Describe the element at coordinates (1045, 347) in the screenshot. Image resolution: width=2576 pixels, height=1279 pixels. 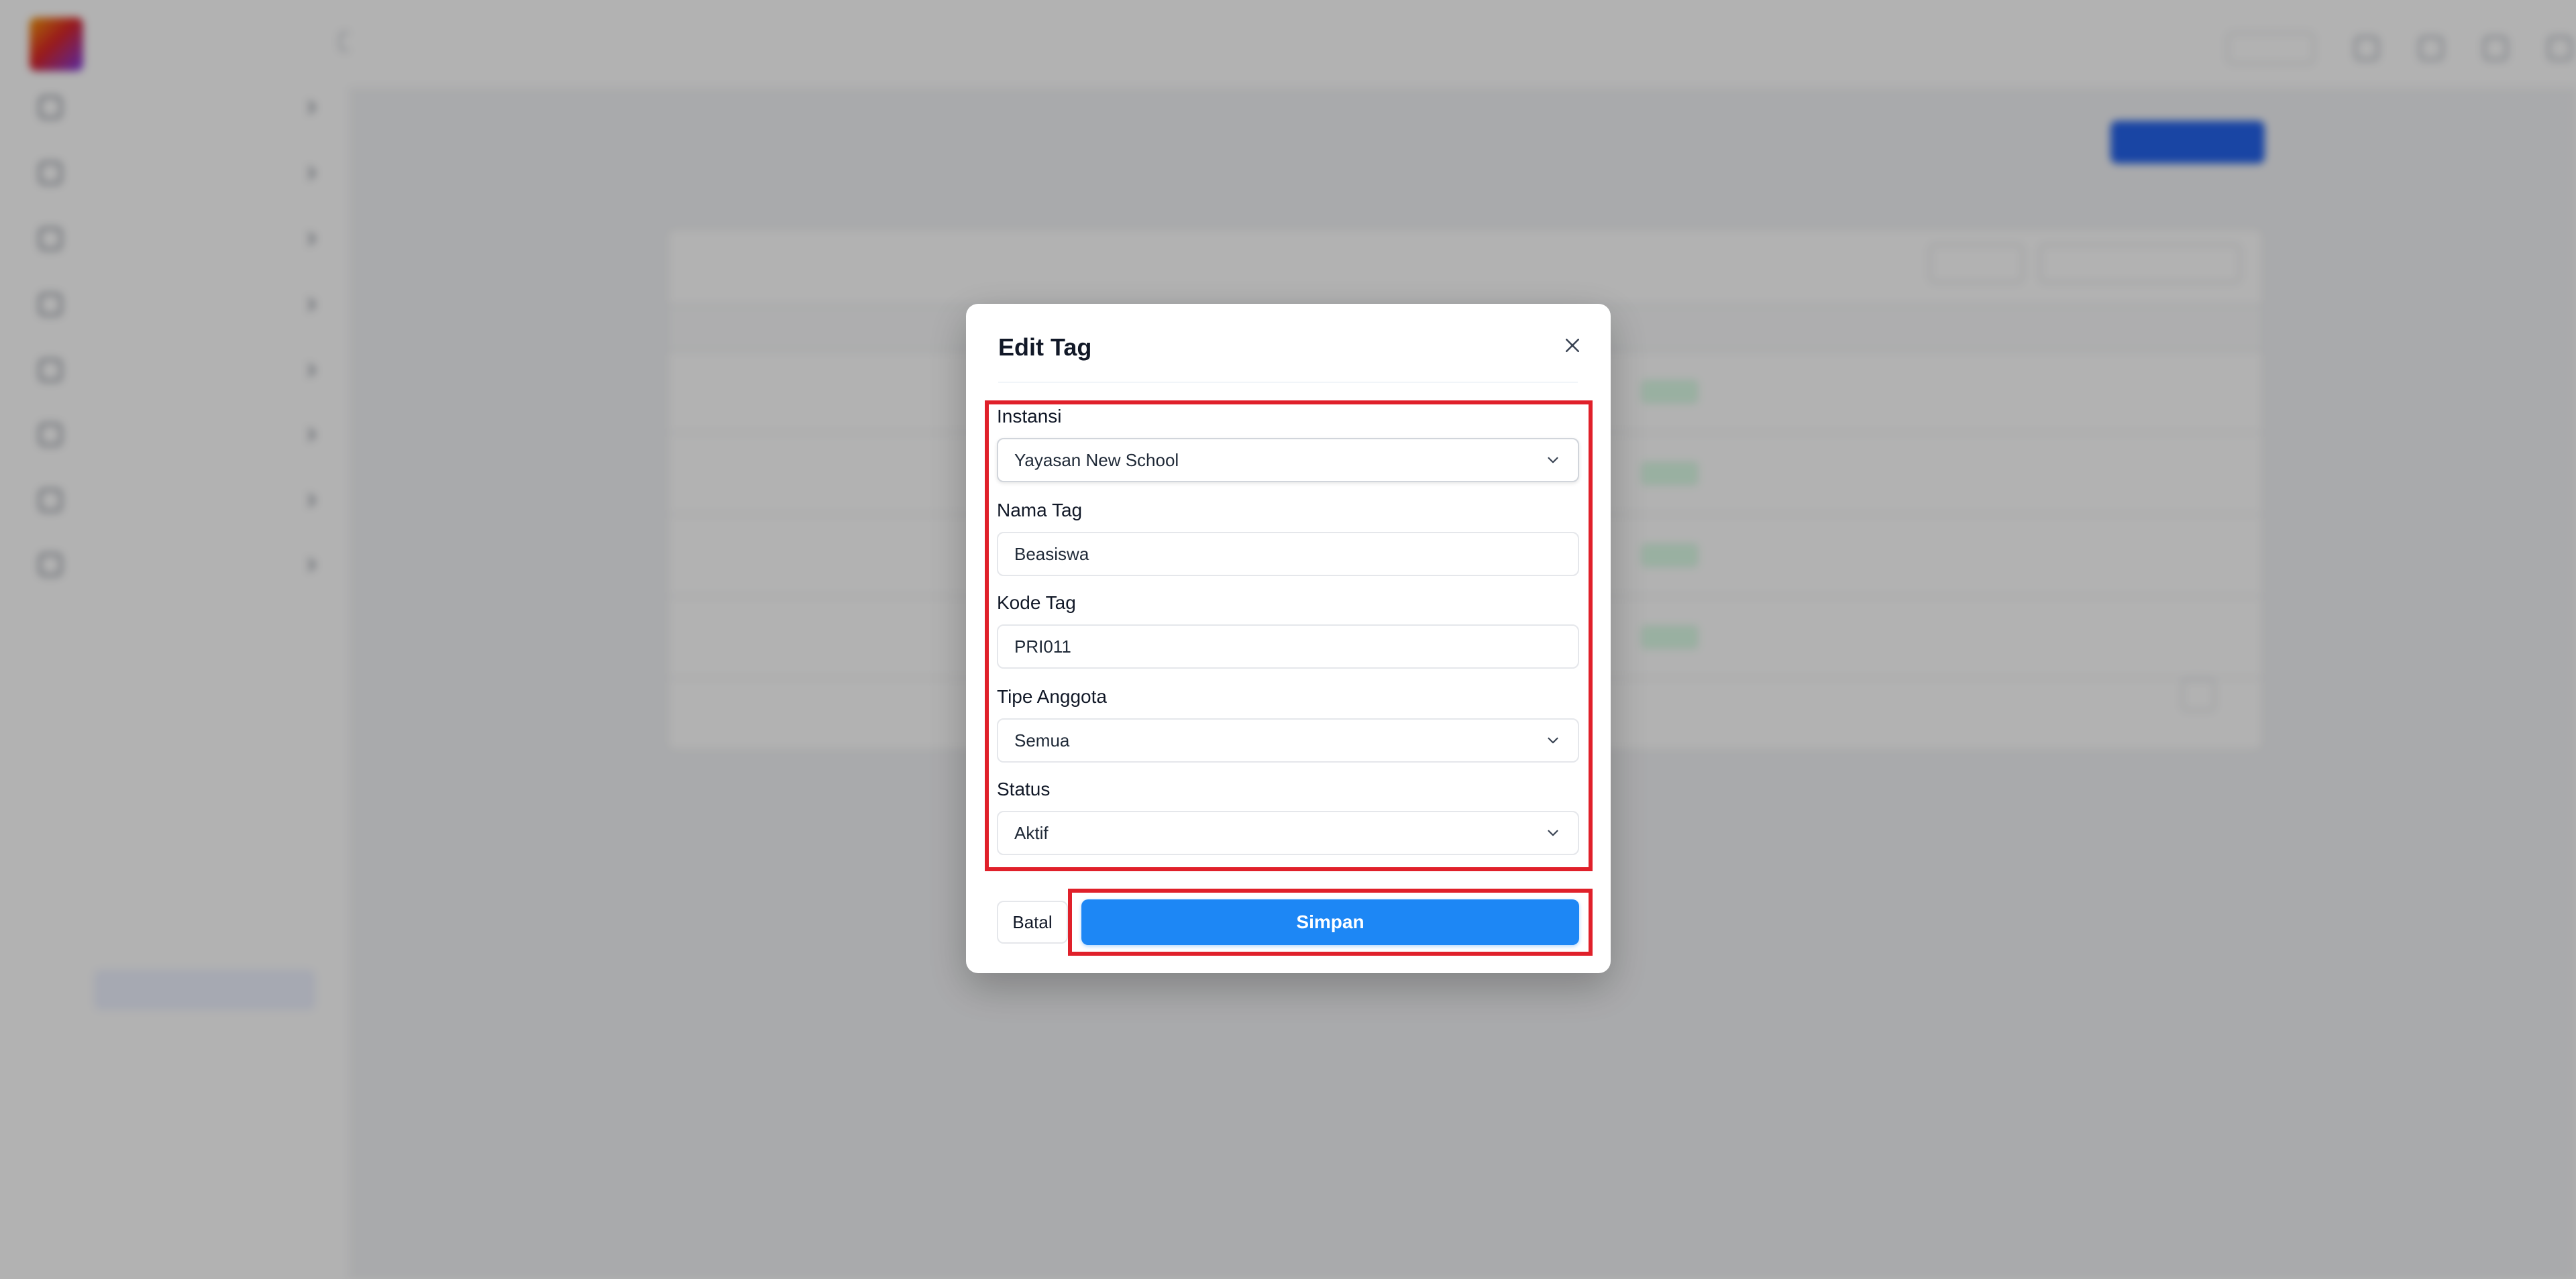
I see `modal-title: Edit Tag` at that location.